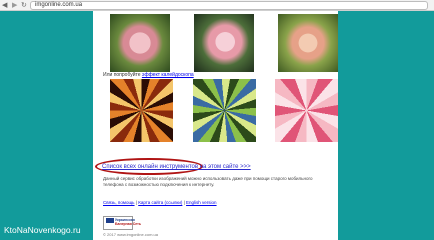  What do you see at coordinates (128, 224) in the screenshot?
I see `banner-line2: Банерная Сеть` at bounding box center [128, 224].